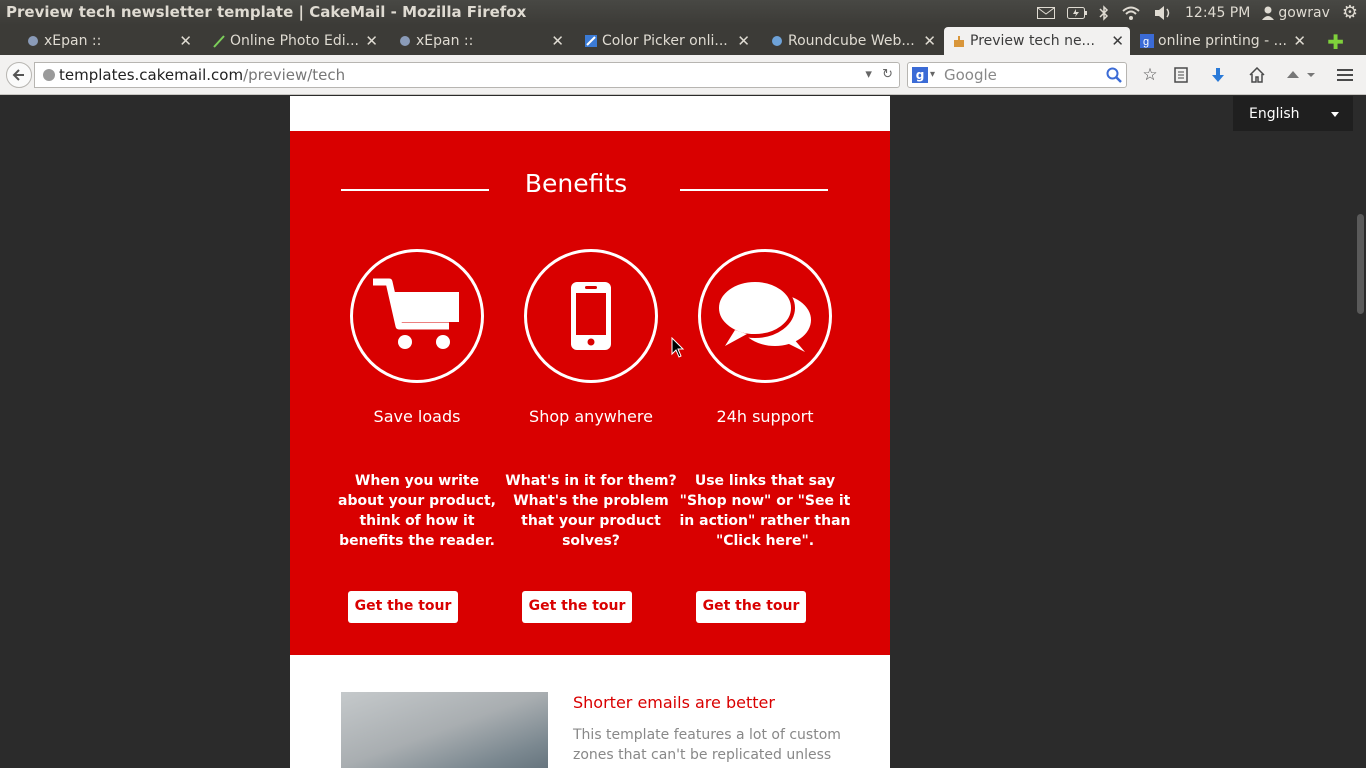 The height and width of the screenshot is (768, 1366). What do you see at coordinates (1218, 75) in the screenshot?
I see `downloads-arrow-icon` at bounding box center [1218, 75].